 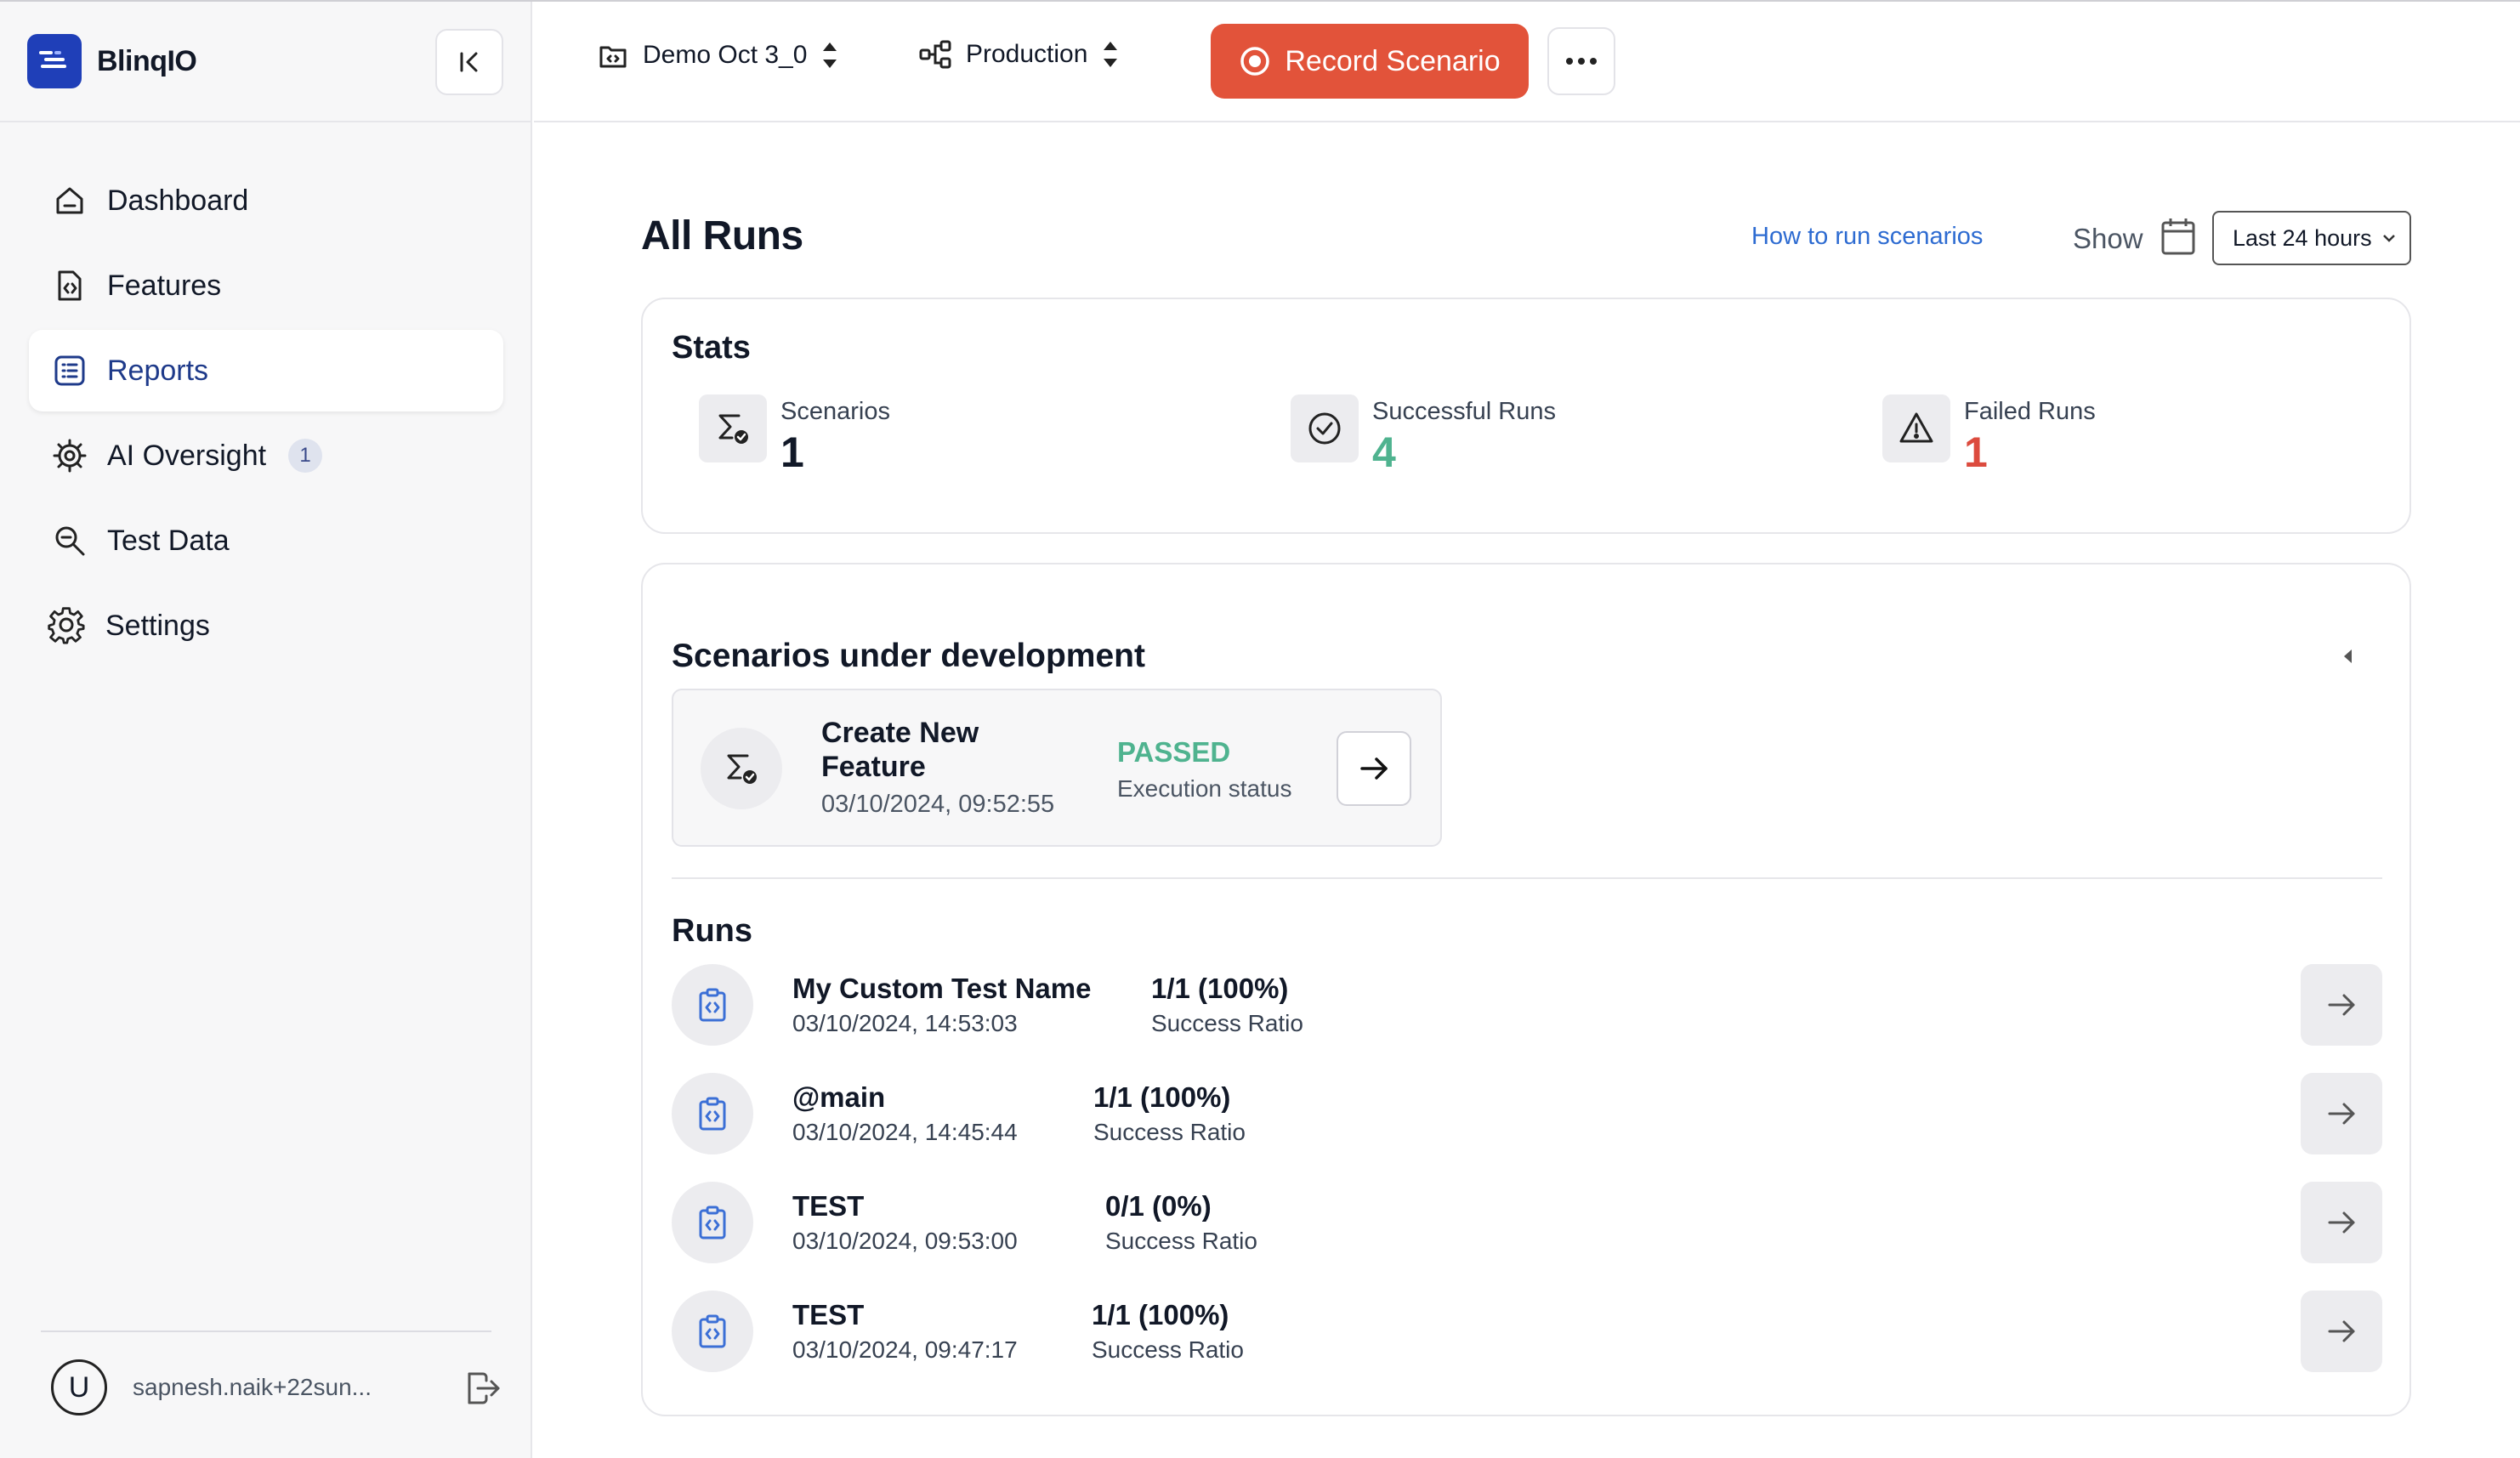 I want to click on project-name: Demo Oct 3_0, so click(x=725, y=55).